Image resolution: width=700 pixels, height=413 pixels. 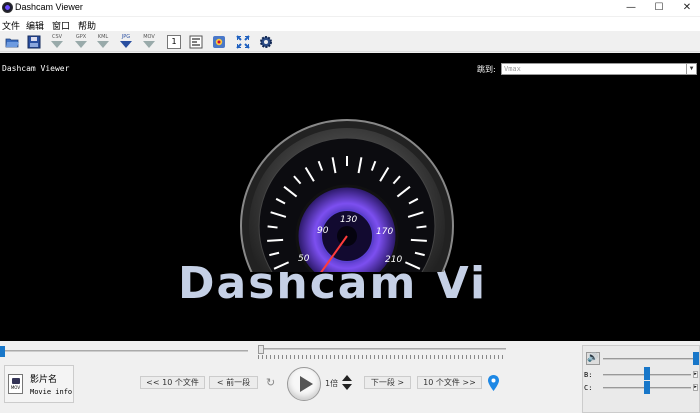 I want to click on export-kml-label: KML, so click(x=103, y=37).